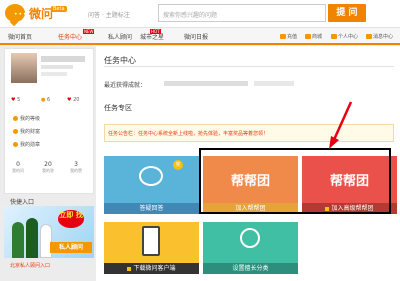 The width and height of the screenshot is (400, 281). Describe the element at coordinates (15, 131) in the screenshot. I see `wealth-icon` at that location.